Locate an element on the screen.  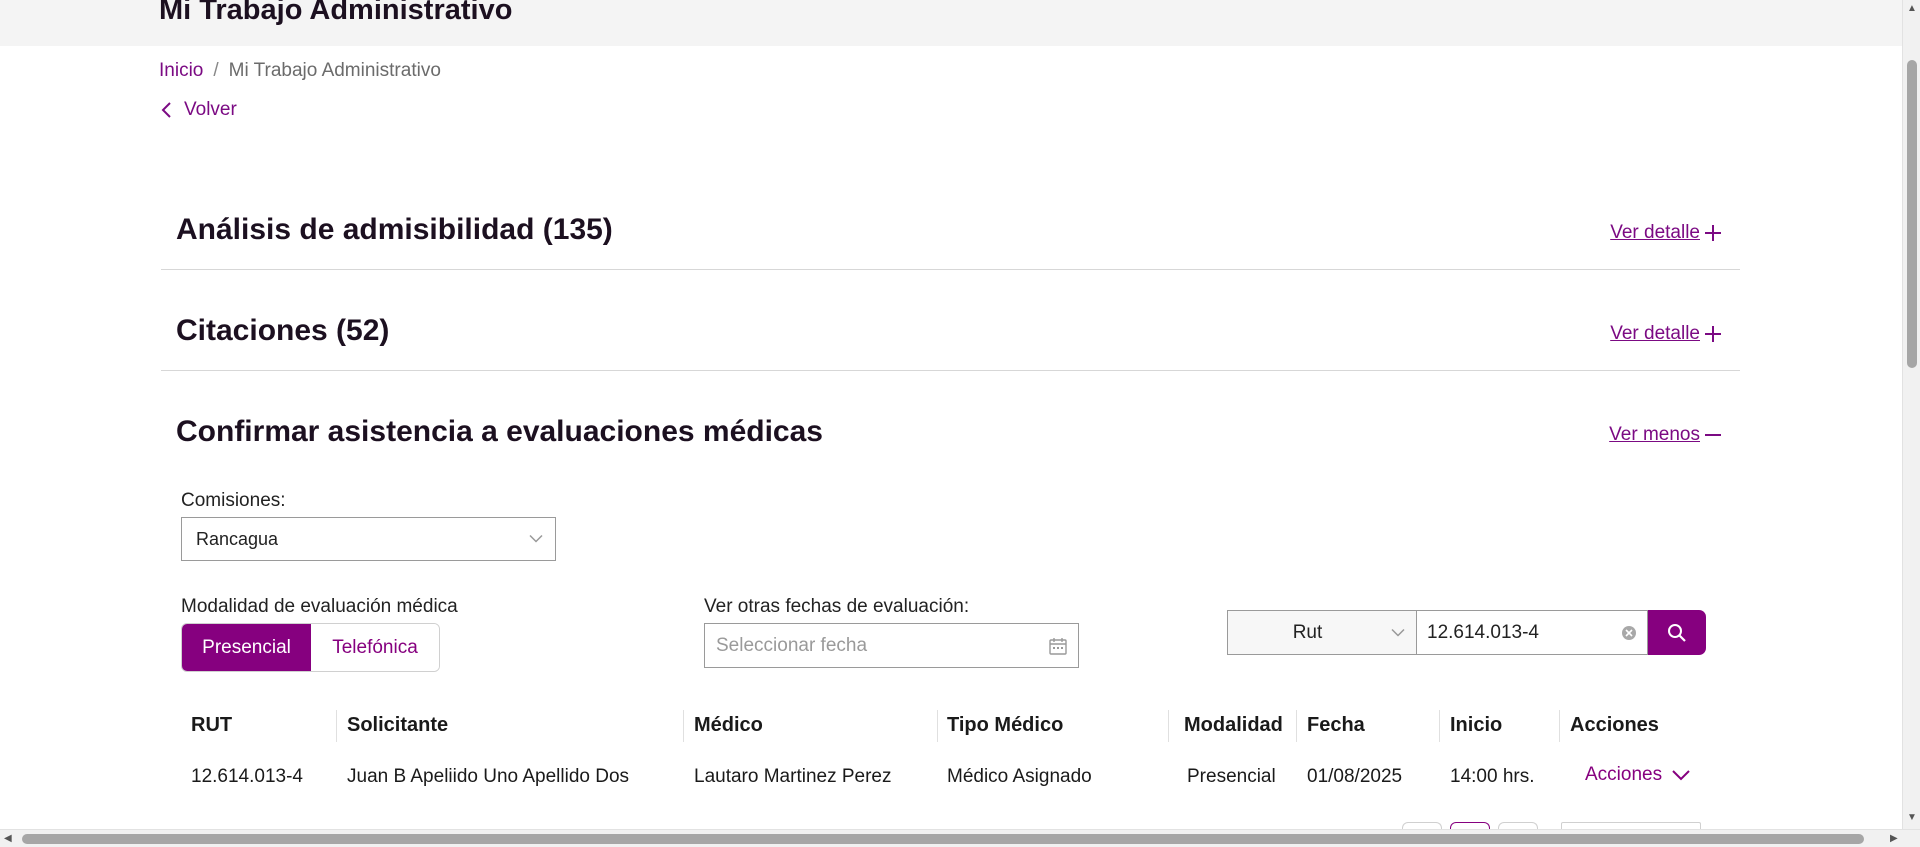
scroll-down-arrow-icon: ▼ is located at coordinates (1912, 818).